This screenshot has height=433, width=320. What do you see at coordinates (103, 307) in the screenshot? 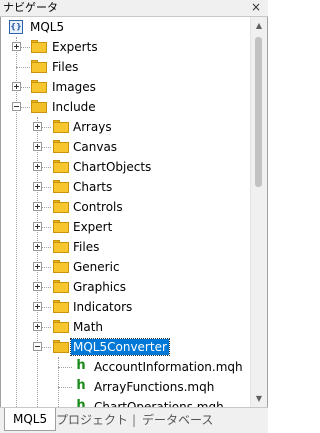
I see `tree-item-label: Indicators` at bounding box center [103, 307].